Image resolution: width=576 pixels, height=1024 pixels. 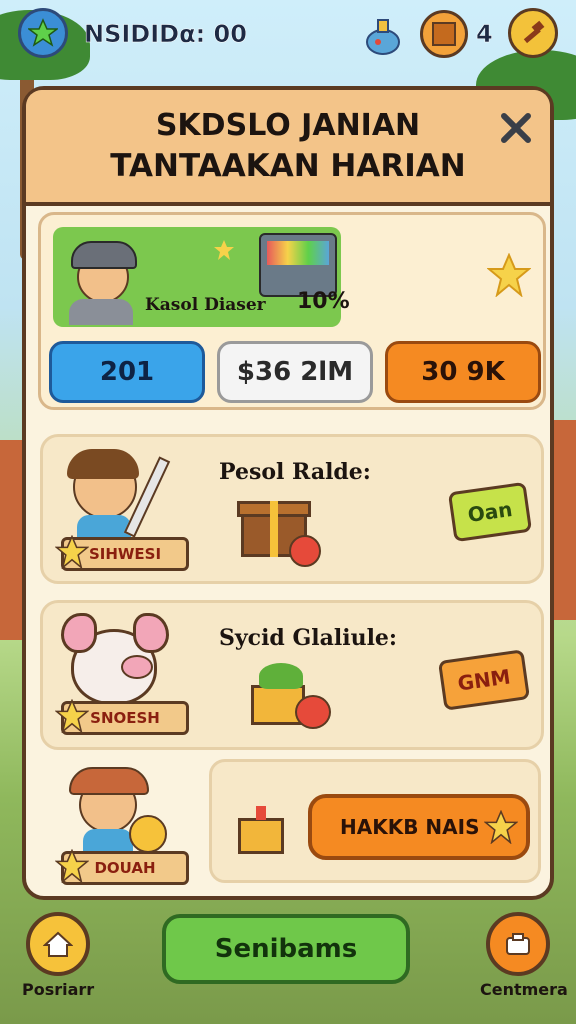 What do you see at coordinates (114, 495) in the screenshot?
I see `quest-character-girl` at bounding box center [114, 495].